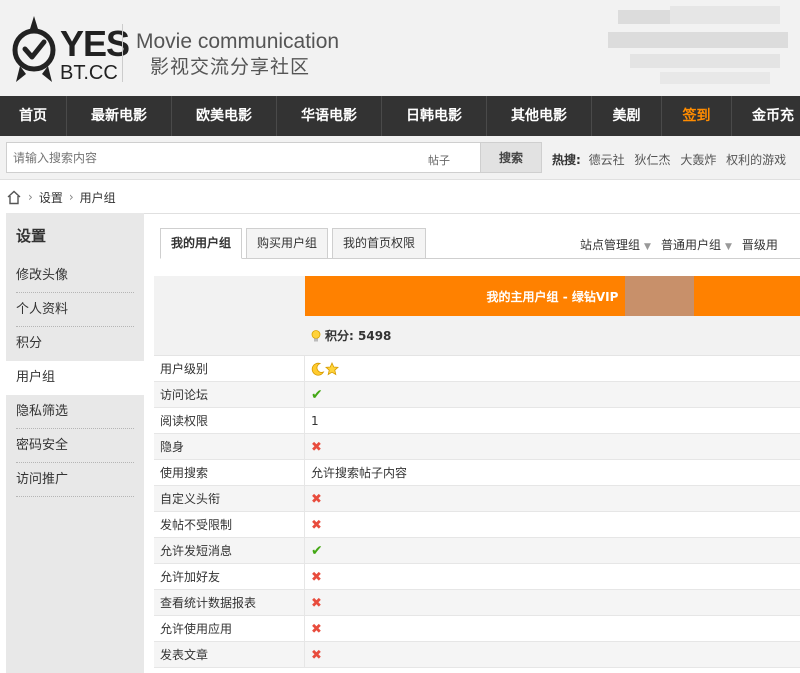 This screenshot has height=673, width=800. I want to click on hot-search-link: 大轰炸, so click(698, 160).